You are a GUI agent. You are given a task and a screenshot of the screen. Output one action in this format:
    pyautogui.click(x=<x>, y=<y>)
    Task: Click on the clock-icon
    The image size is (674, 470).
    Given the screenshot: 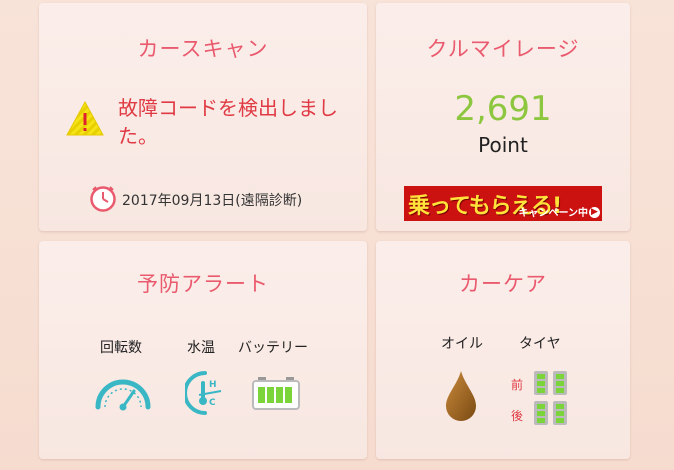 What is the action you would take?
    pyautogui.click(x=103, y=201)
    